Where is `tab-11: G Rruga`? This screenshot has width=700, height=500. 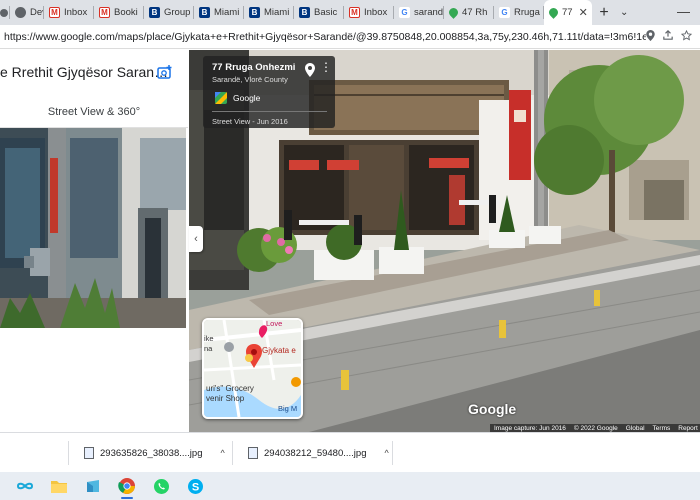 tab-11: G Rruga is located at coordinates (519, 12).